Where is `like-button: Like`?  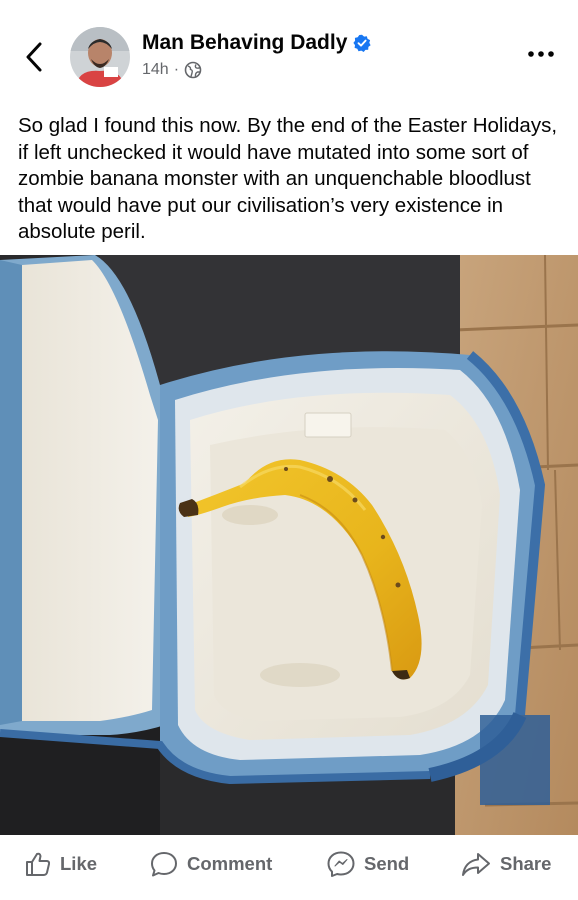
like-button: Like is located at coordinates (60, 864).